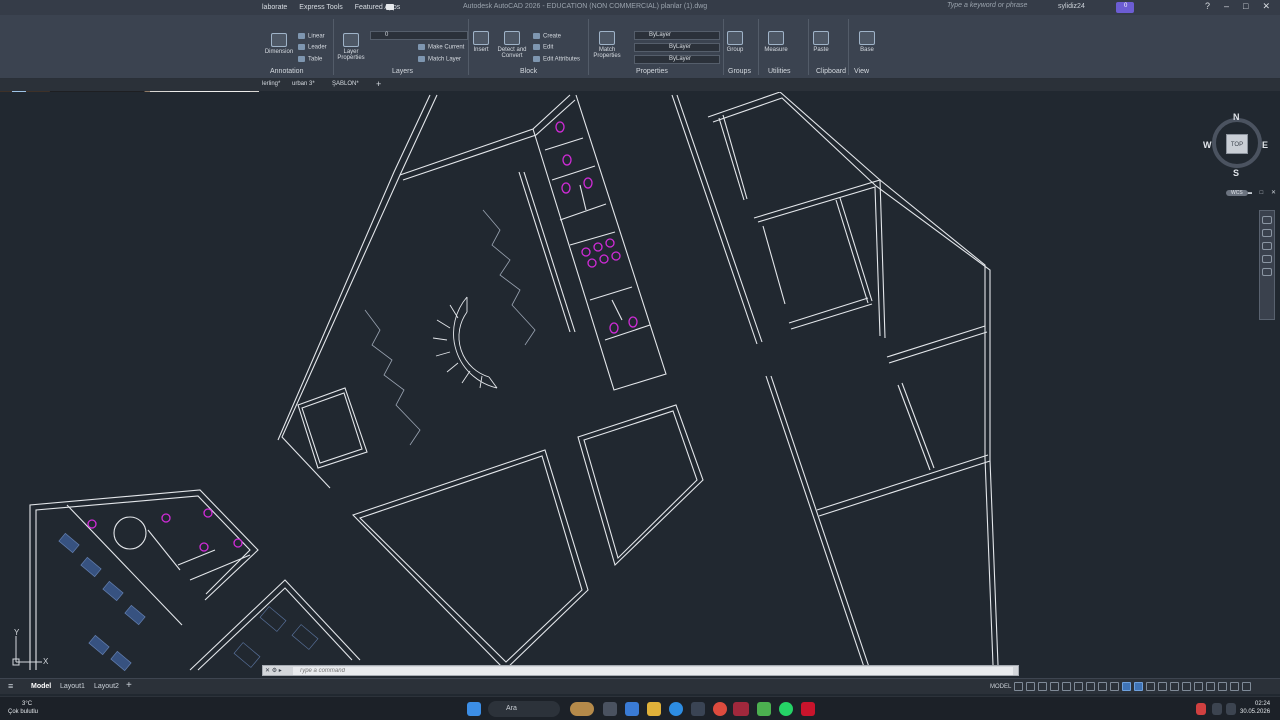 The width and height of the screenshot is (1280, 720). What do you see at coordinates (1071, 6) in the screenshot?
I see `user-account: sylidiz24` at bounding box center [1071, 6].